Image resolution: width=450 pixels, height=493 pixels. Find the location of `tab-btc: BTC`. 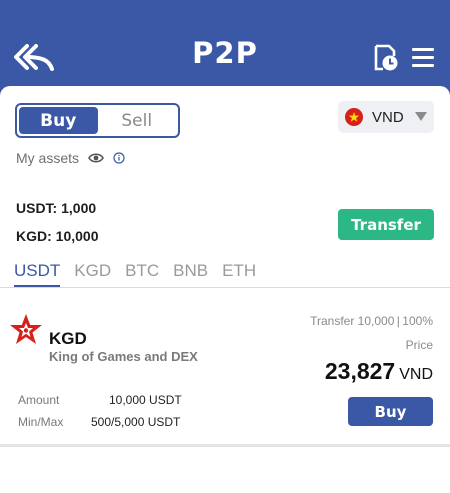

tab-btc: BTC is located at coordinates (142, 274).